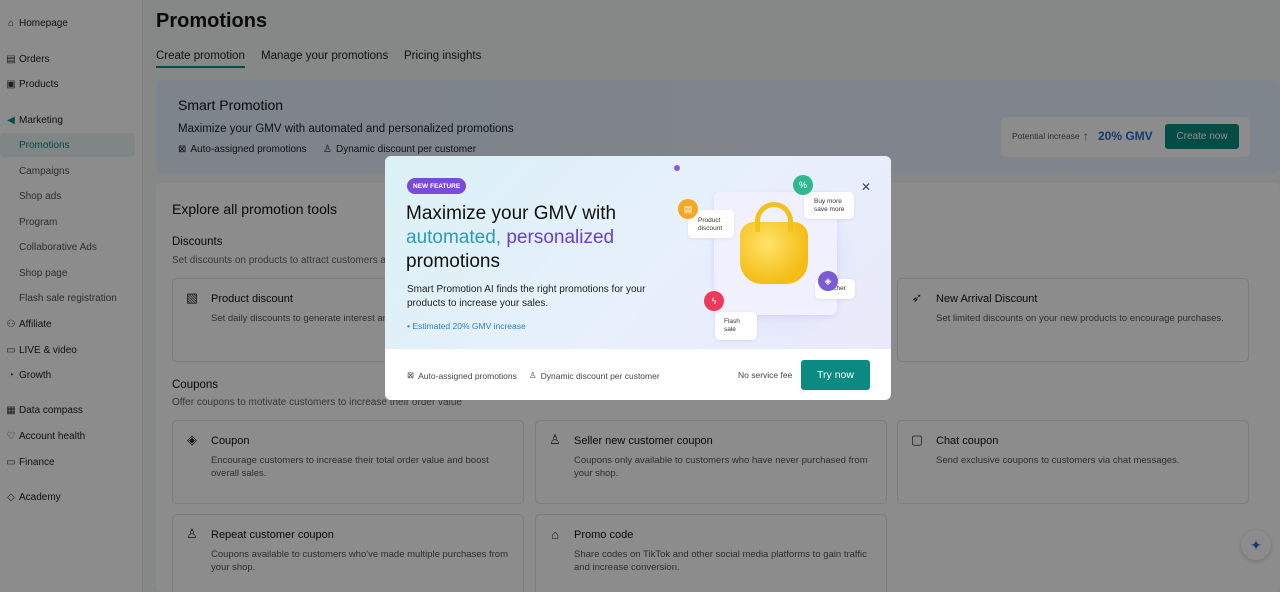  I want to click on buy-more-bubble: Buy more save more, so click(829, 205).